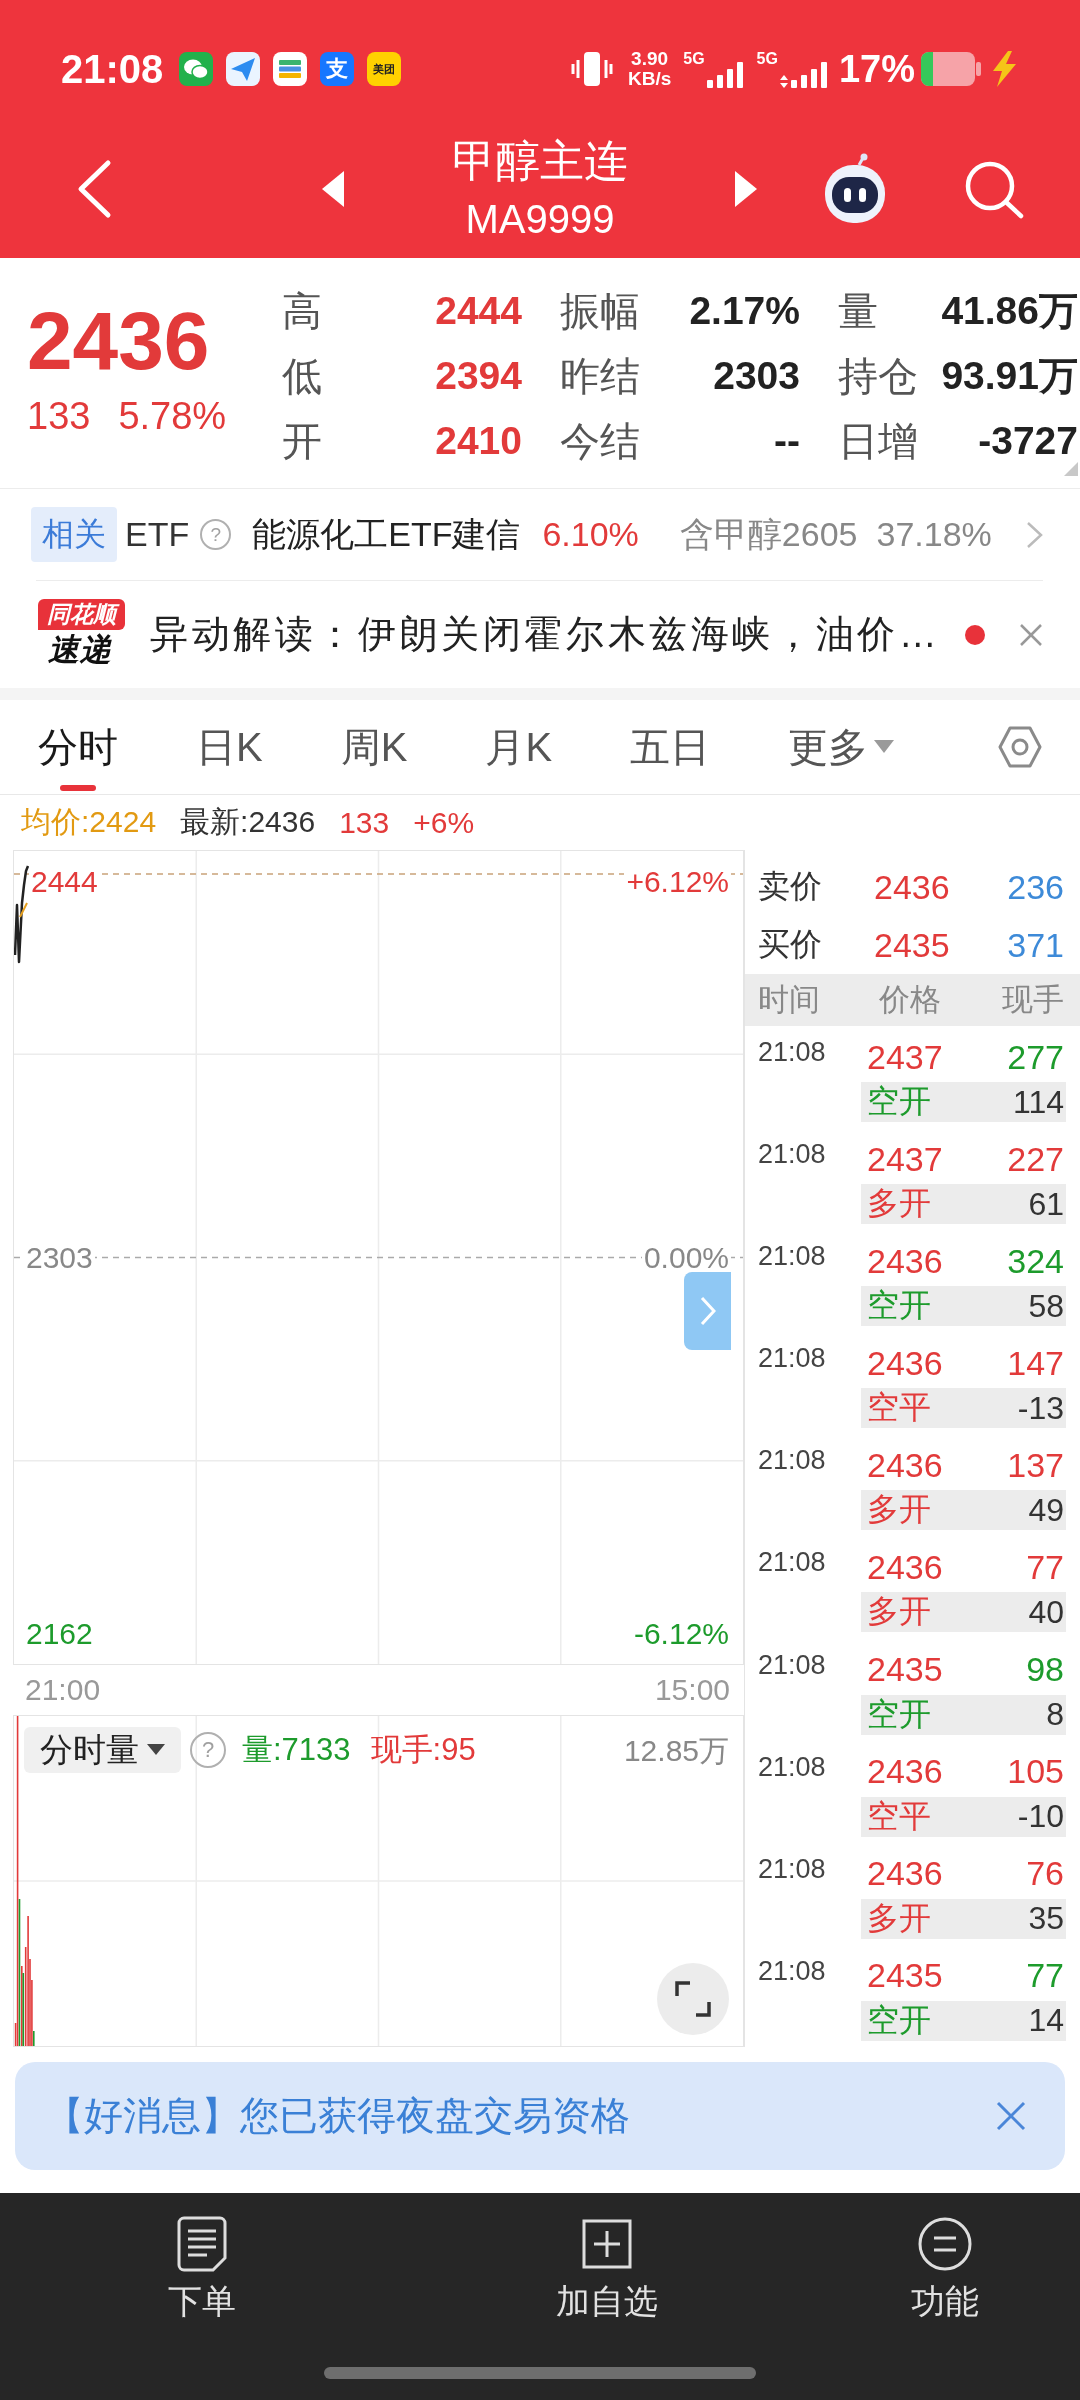 Image resolution: width=1080 pixels, height=2400 pixels. What do you see at coordinates (386, 534) in the screenshot?
I see `fund-name: 能源化工ETF建信` at bounding box center [386, 534].